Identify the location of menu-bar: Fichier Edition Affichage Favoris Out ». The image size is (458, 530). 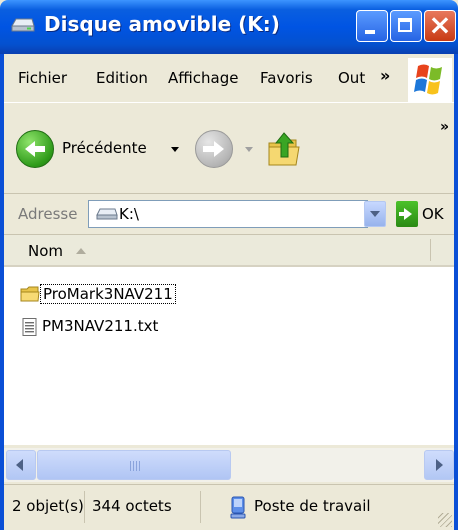
(229, 78).